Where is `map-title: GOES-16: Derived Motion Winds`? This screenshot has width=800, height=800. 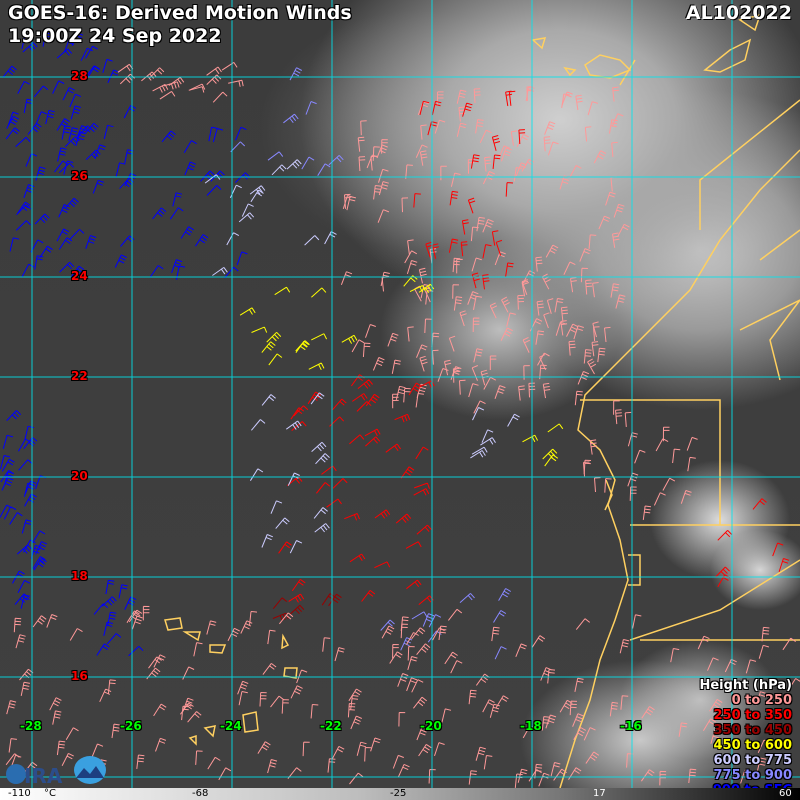
map-title: GOES-16: Derived Motion Winds is located at coordinates (180, 13).